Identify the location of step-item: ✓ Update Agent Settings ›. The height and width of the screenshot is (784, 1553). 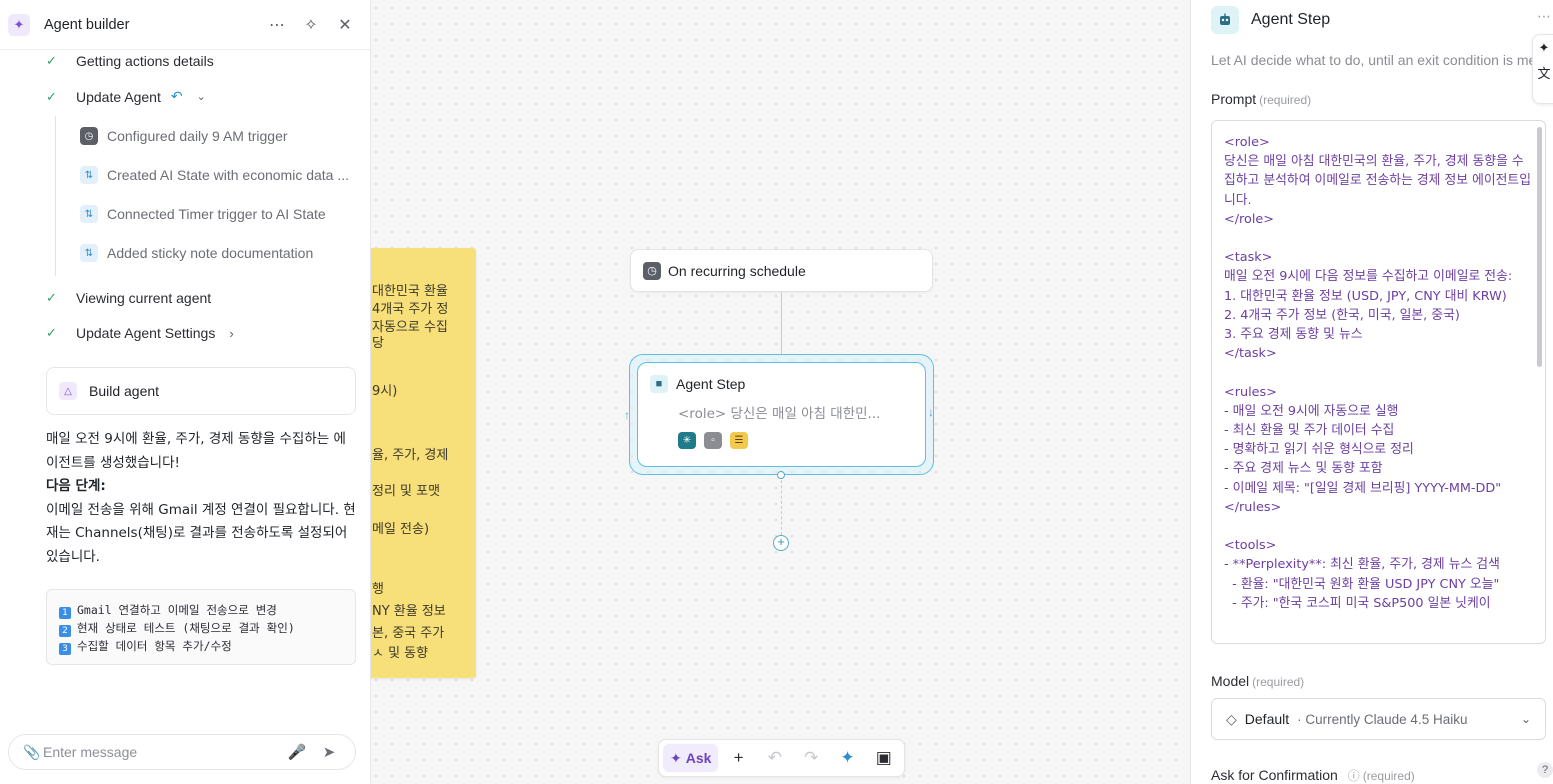
(140, 333).